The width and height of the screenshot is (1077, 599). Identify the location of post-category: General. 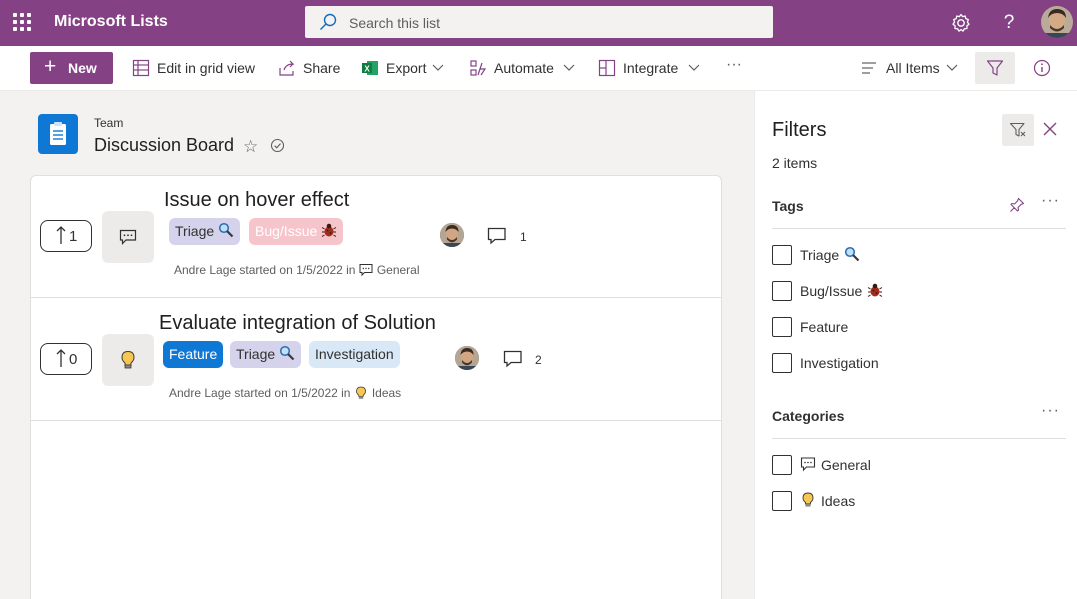
(398, 270).